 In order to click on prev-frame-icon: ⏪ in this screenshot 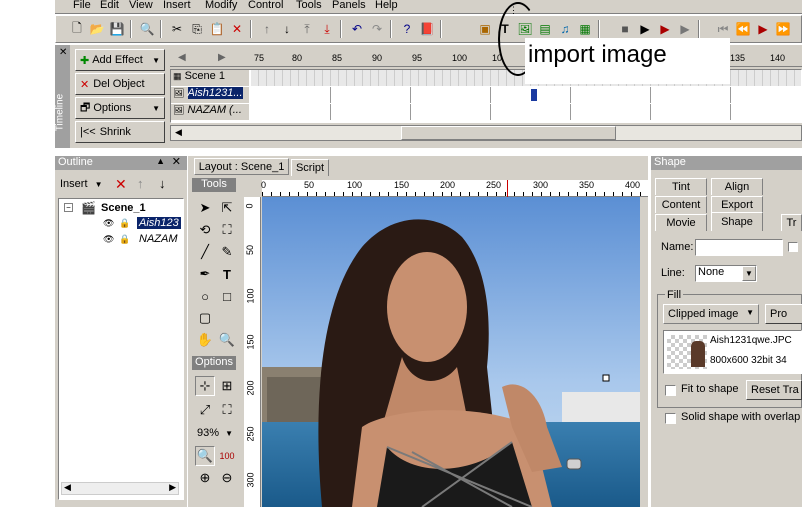, I will do `click(743, 29)`.